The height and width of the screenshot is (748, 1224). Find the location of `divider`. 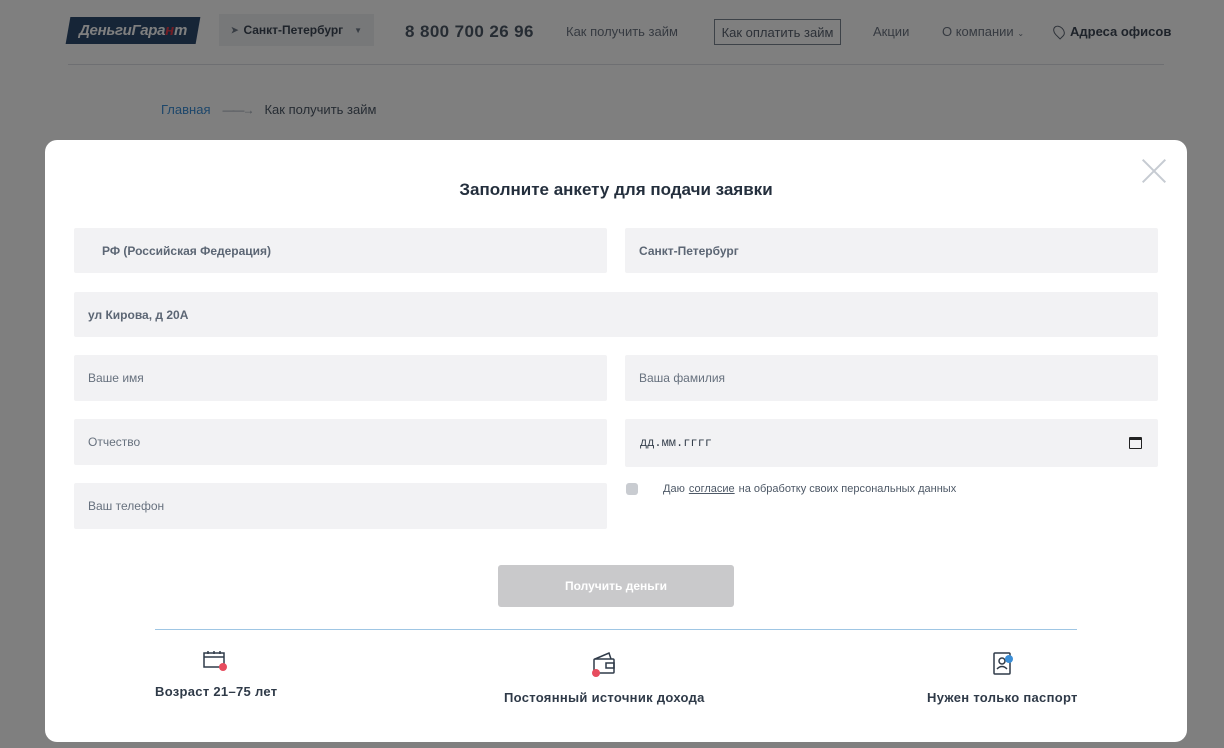

divider is located at coordinates (616, 629).